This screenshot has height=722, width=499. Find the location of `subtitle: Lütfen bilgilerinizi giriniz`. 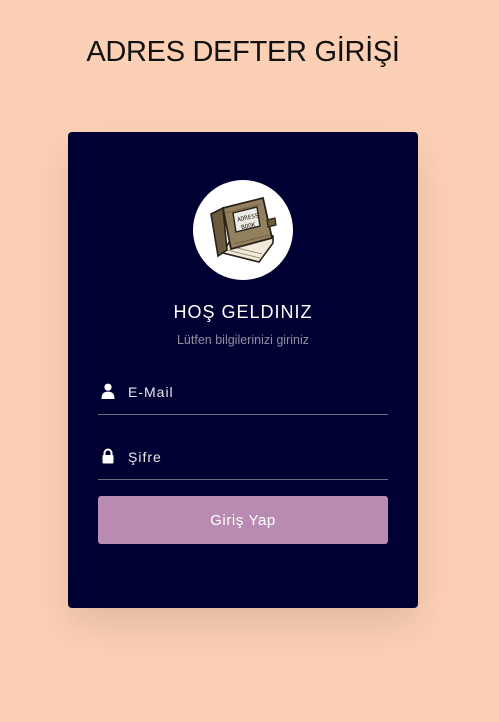

subtitle: Lütfen bilgilerinizi giriniz is located at coordinates (242, 340).